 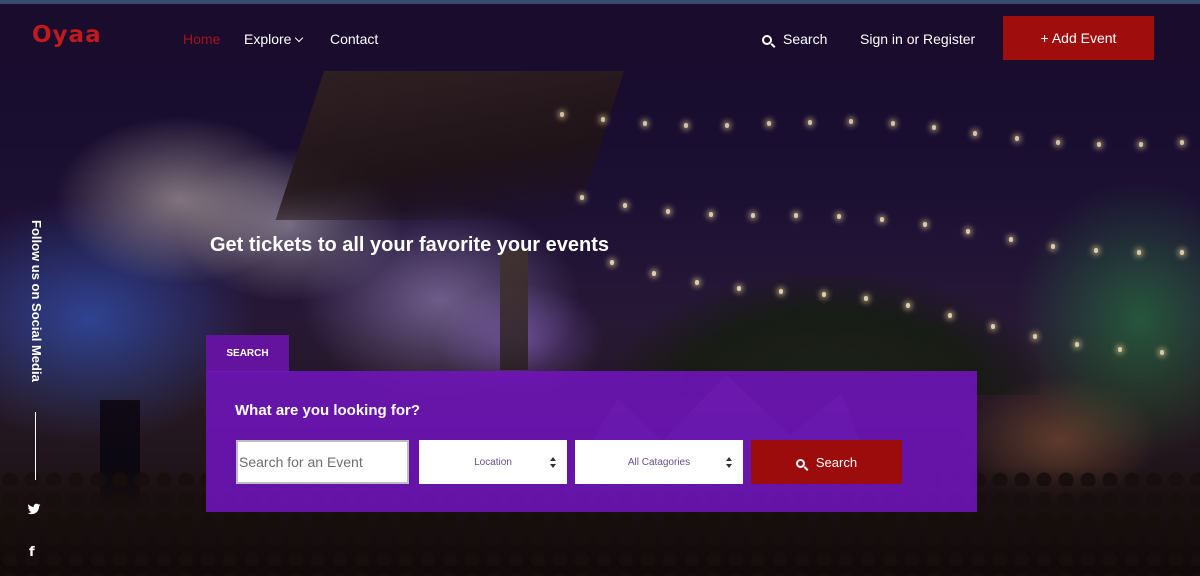 What do you see at coordinates (917, 39) in the screenshot?
I see `sign-in-register-link: Sign in or Register` at bounding box center [917, 39].